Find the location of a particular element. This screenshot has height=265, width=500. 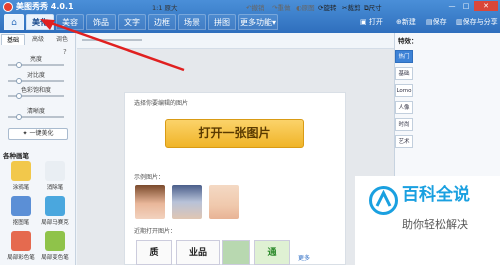

tab-more-features: 更多功能▾ is located at coordinates (258, 22).